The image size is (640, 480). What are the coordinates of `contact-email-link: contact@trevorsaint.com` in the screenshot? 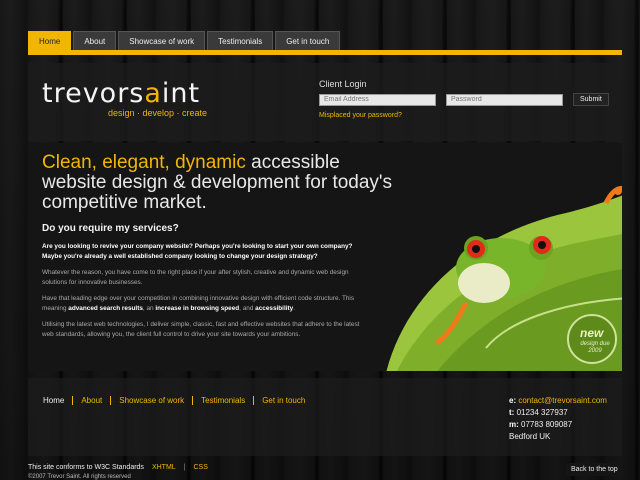 It's located at (562, 400).